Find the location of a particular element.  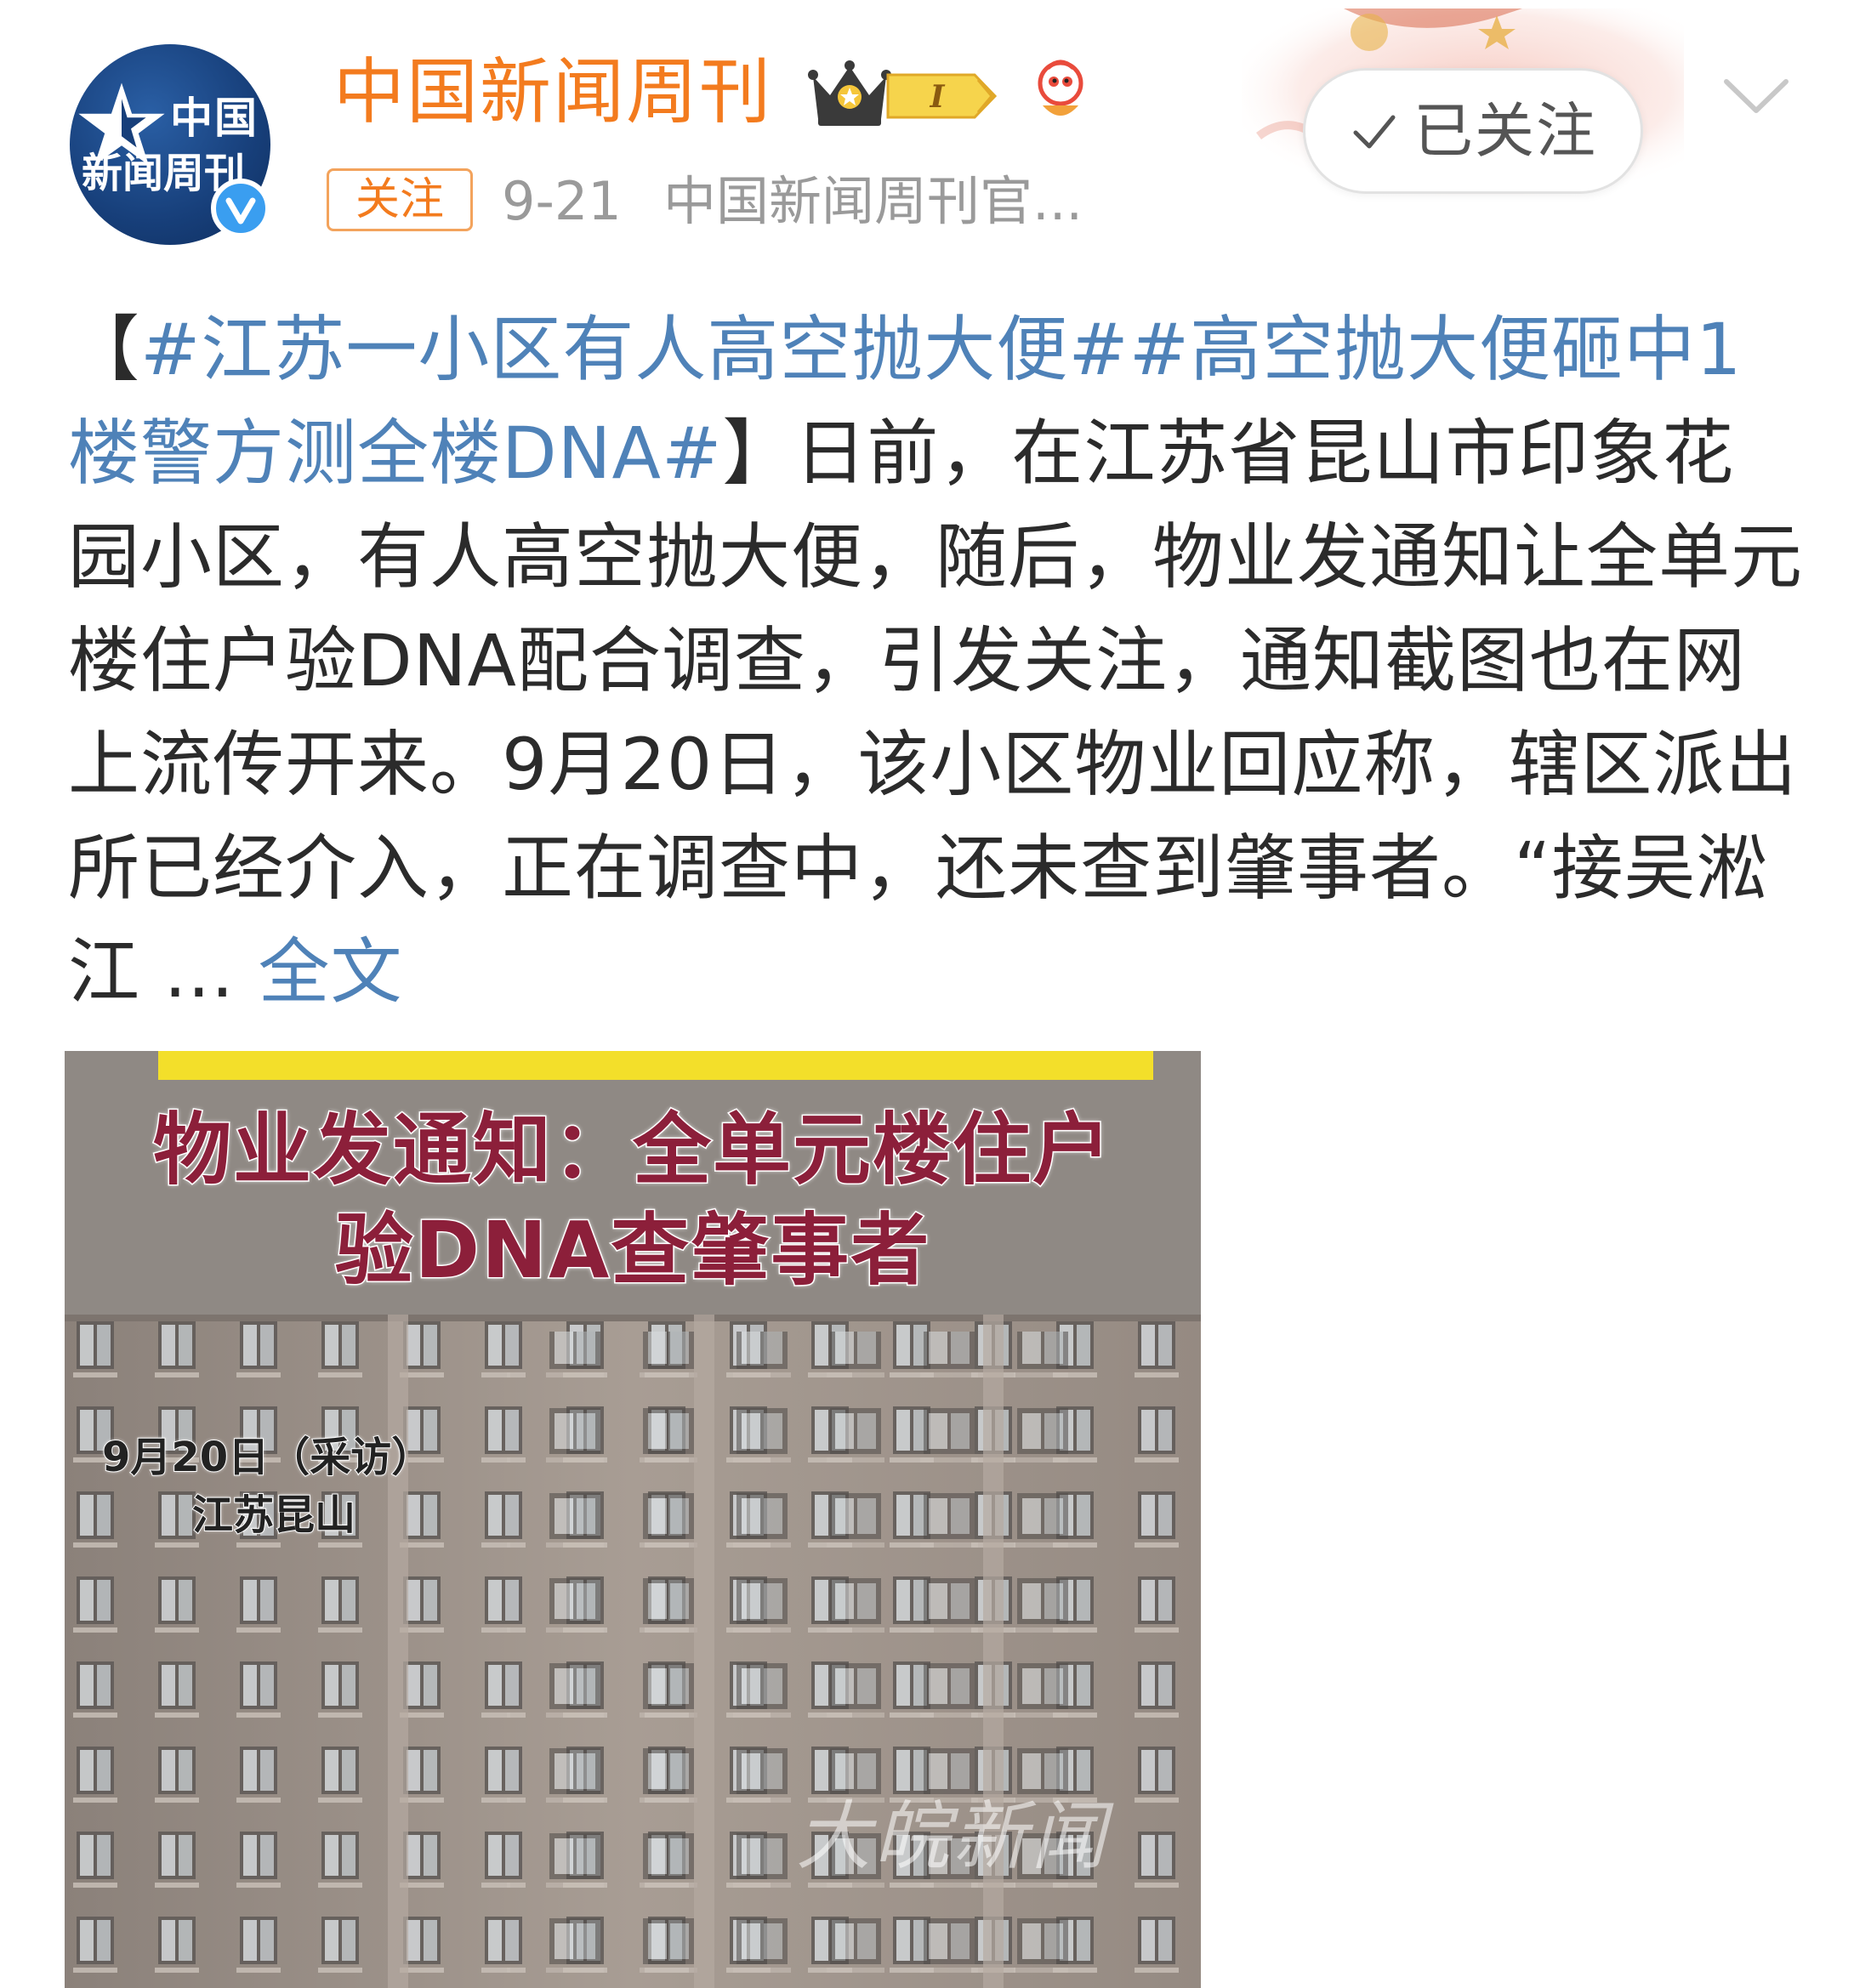

caption-line-2: 验DNA查肇事者 is located at coordinates (632, 1251).